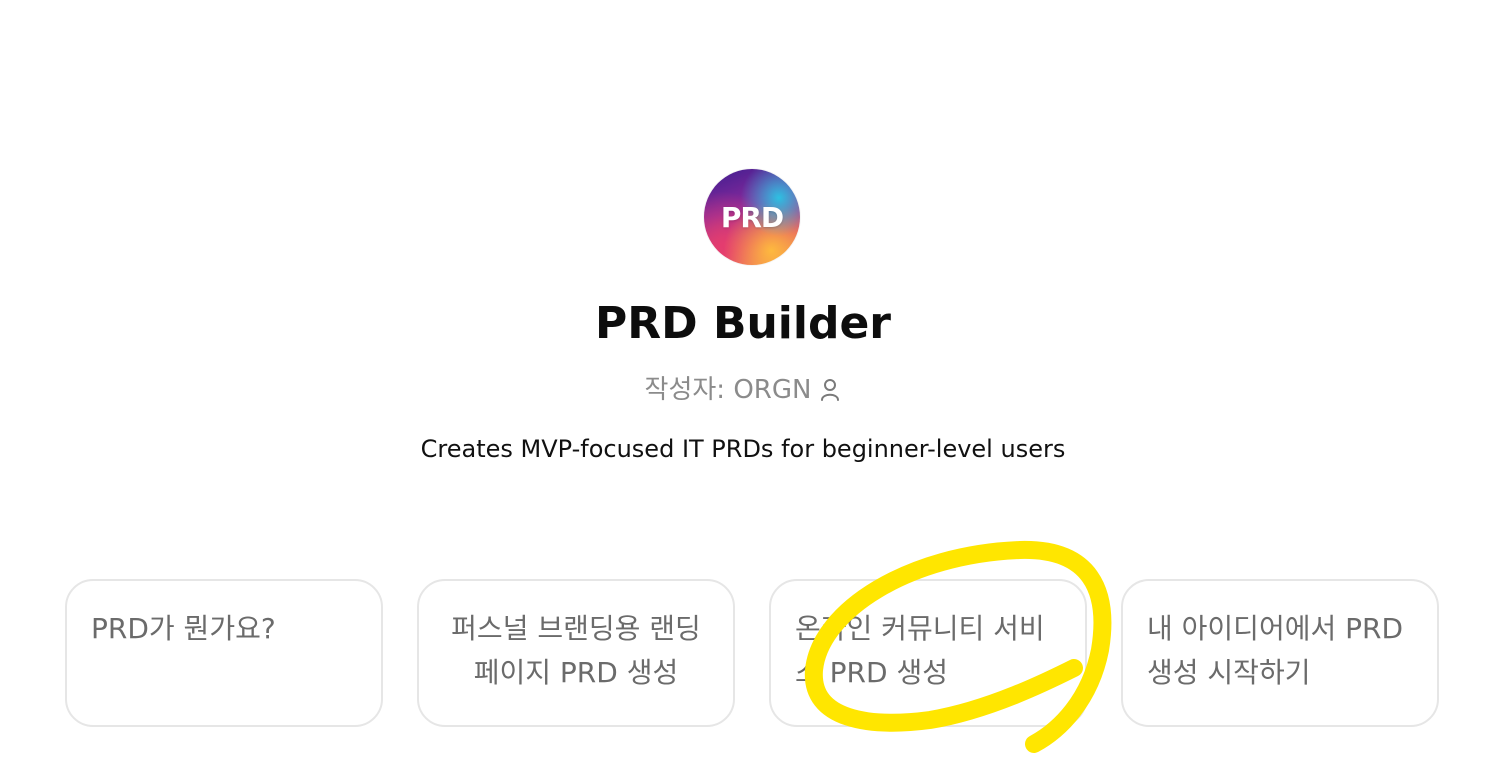  I want to click on prompt-starter-3: 온라인 커뮤니티 서비스 PRD 생성, so click(928, 653).